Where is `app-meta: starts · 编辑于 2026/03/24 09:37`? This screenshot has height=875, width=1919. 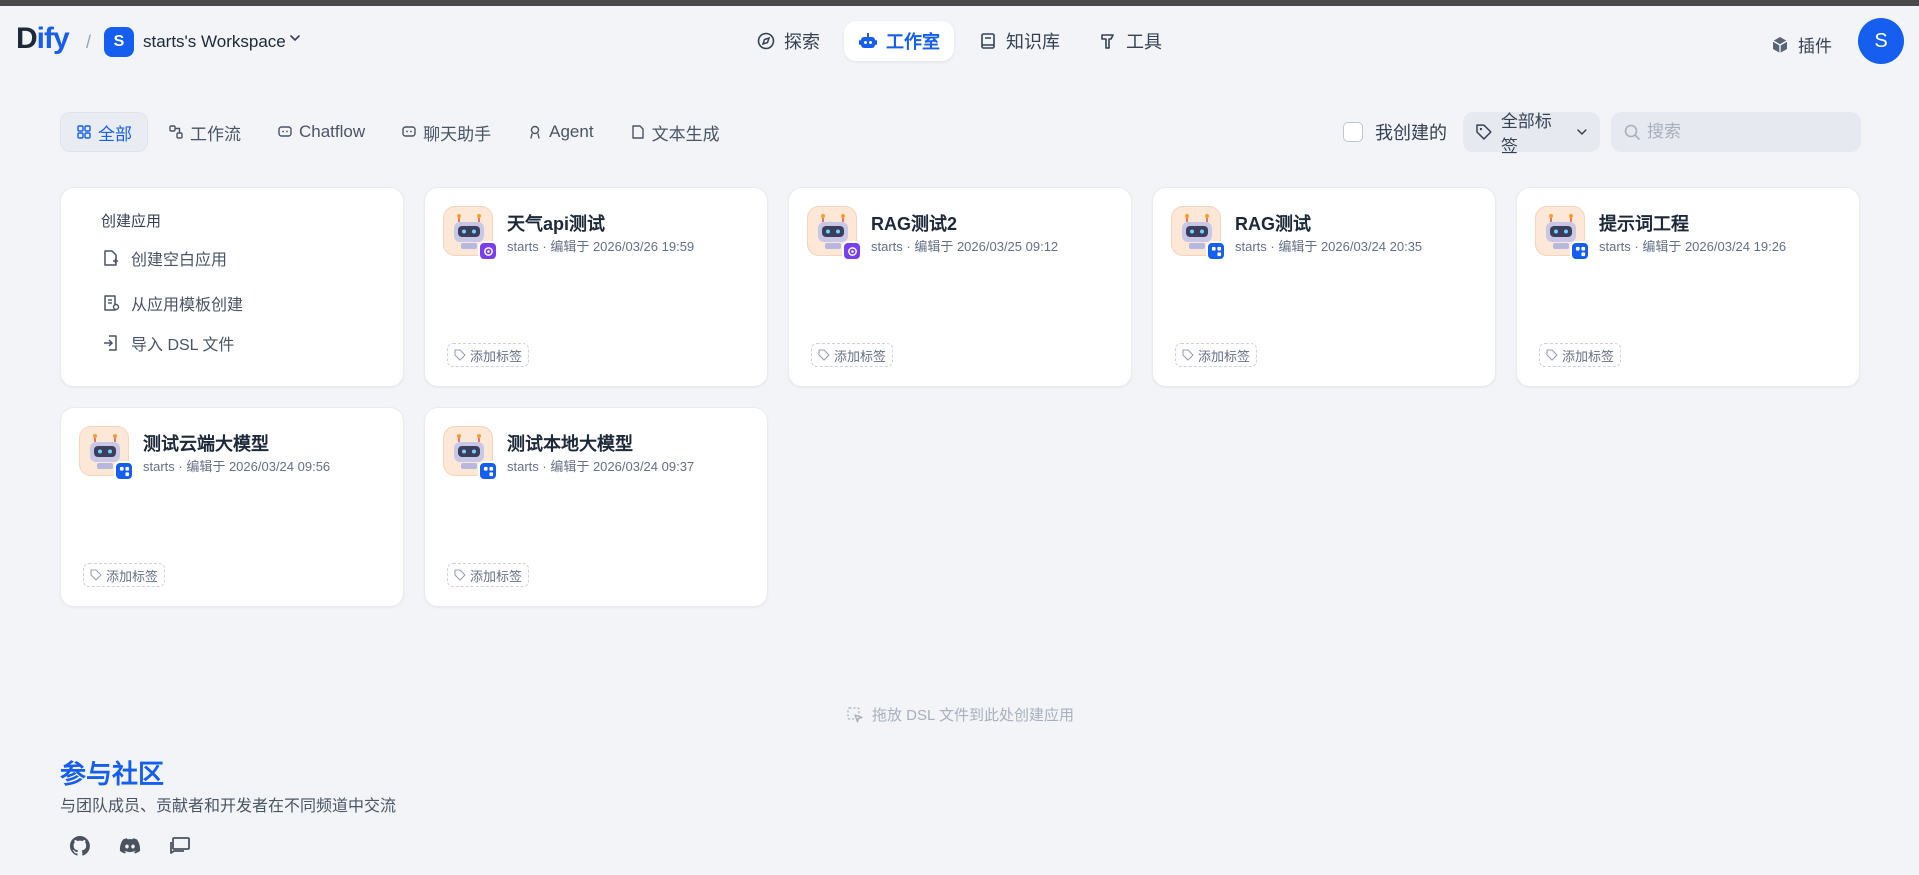
app-meta: starts · 编辑于 2026/03/24 09:37 is located at coordinates (601, 466).